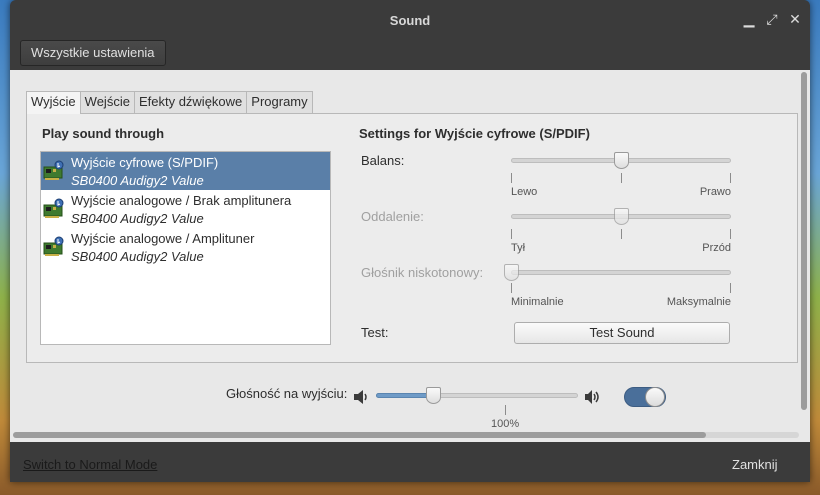 The height and width of the screenshot is (495, 820). Describe the element at coordinates (505, 410) in the screenshot. I see `volume-100-tick` at that location.